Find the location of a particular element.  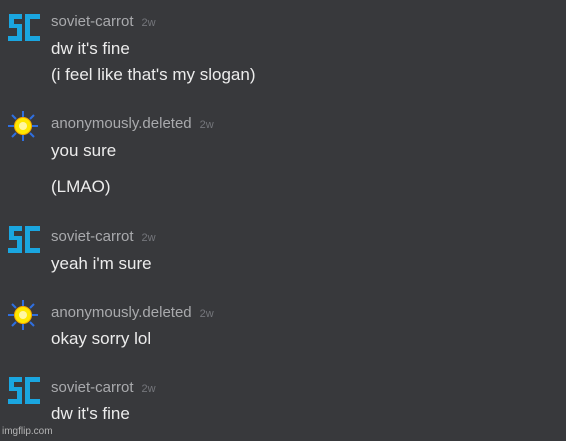

message-text: (LMAO) is located at coordinates (81, 186).